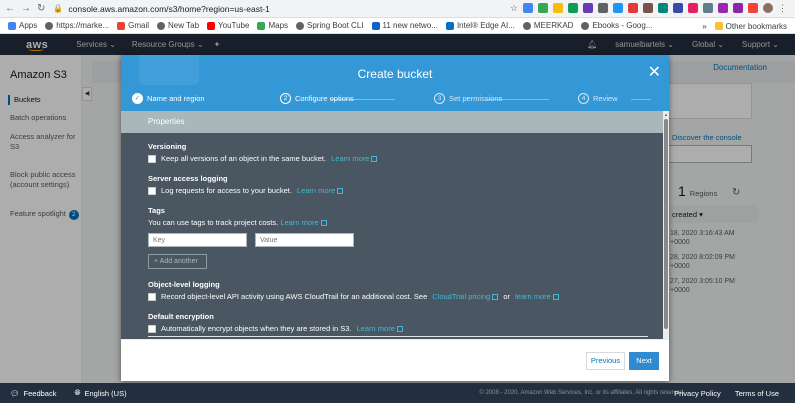  Describe the element at coordinates (782, 8) in the screenshot. I see `menu-icon: ⋮` at that location.